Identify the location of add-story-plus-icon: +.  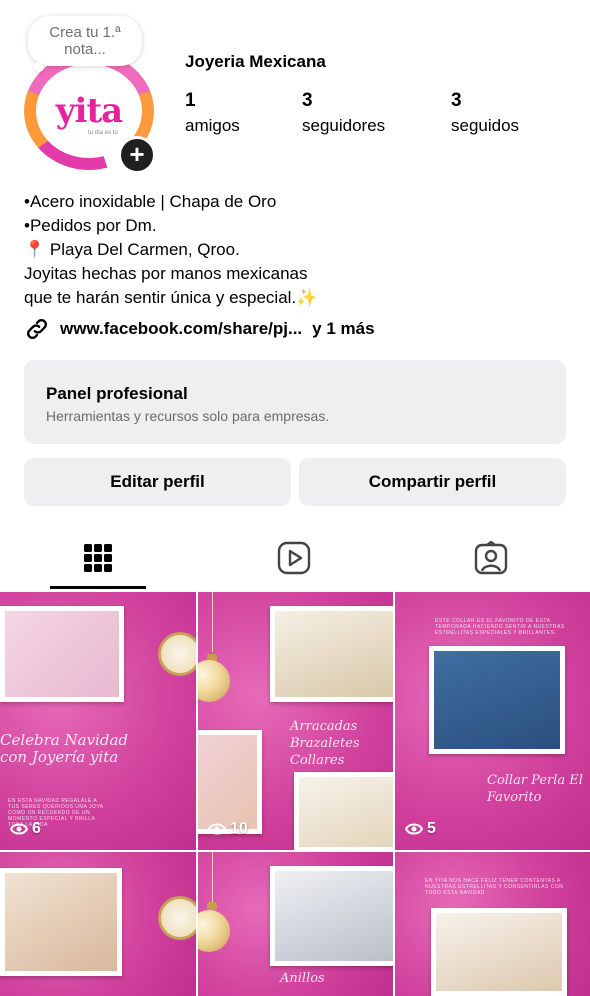
(137, 155).